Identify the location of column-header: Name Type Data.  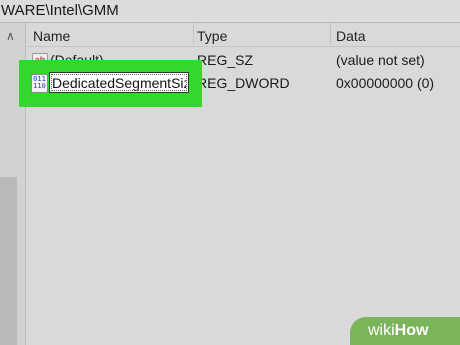
(243, 35).